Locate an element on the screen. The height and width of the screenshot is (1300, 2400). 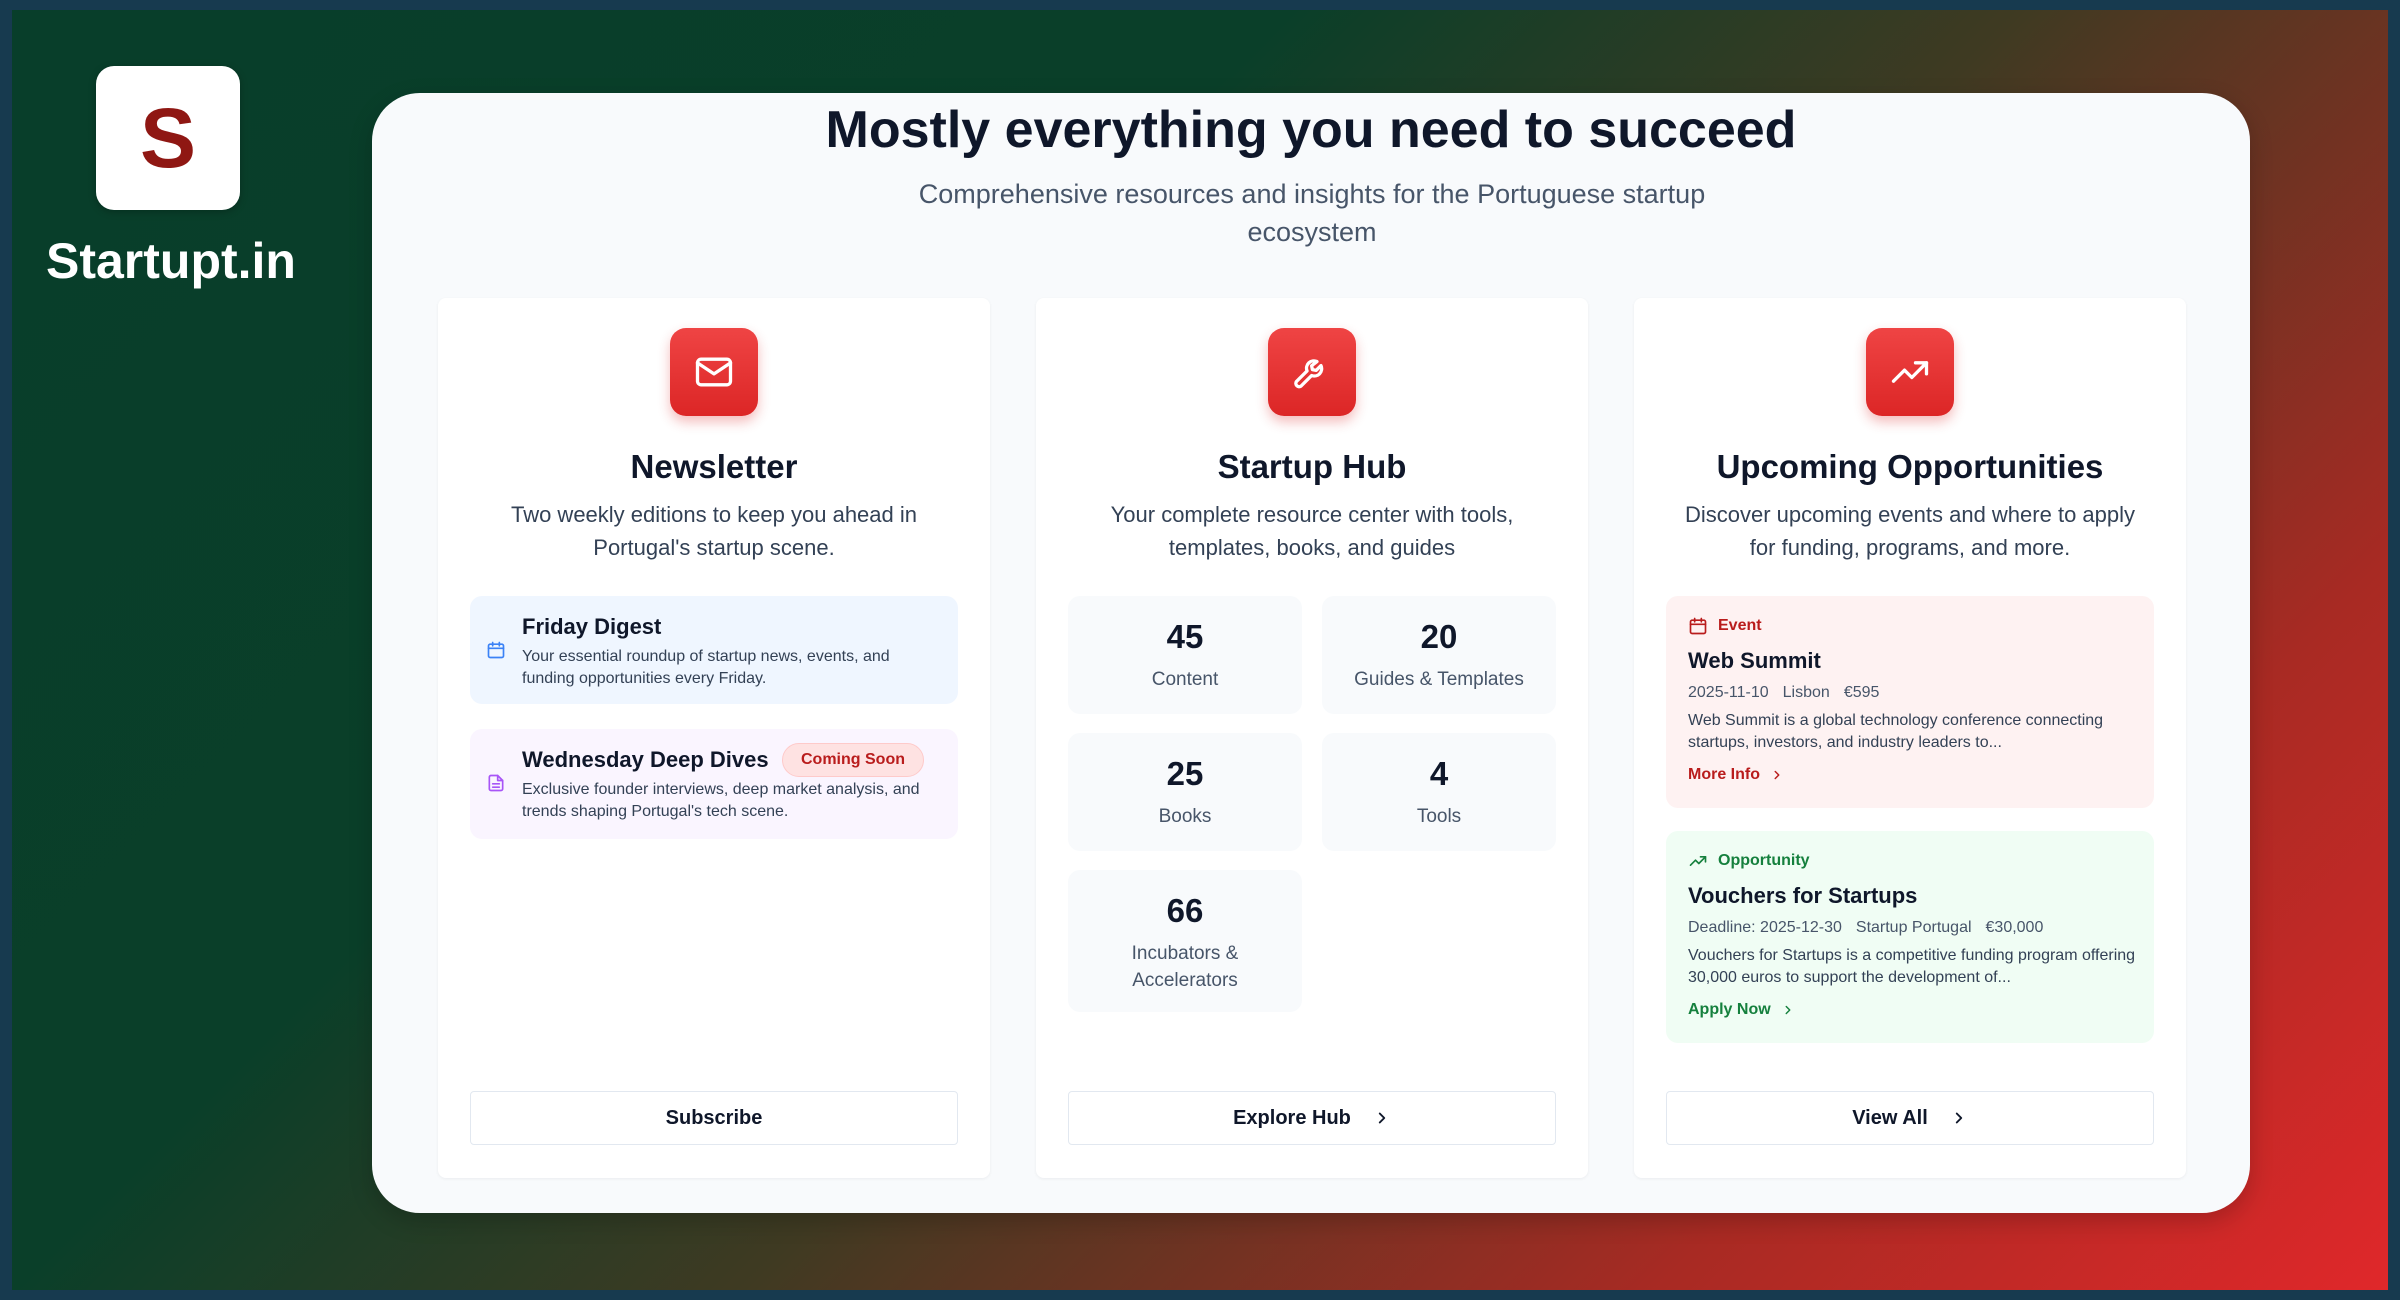
stat-label: Incubators & Accelerators is located at coordinates (1185, 967).